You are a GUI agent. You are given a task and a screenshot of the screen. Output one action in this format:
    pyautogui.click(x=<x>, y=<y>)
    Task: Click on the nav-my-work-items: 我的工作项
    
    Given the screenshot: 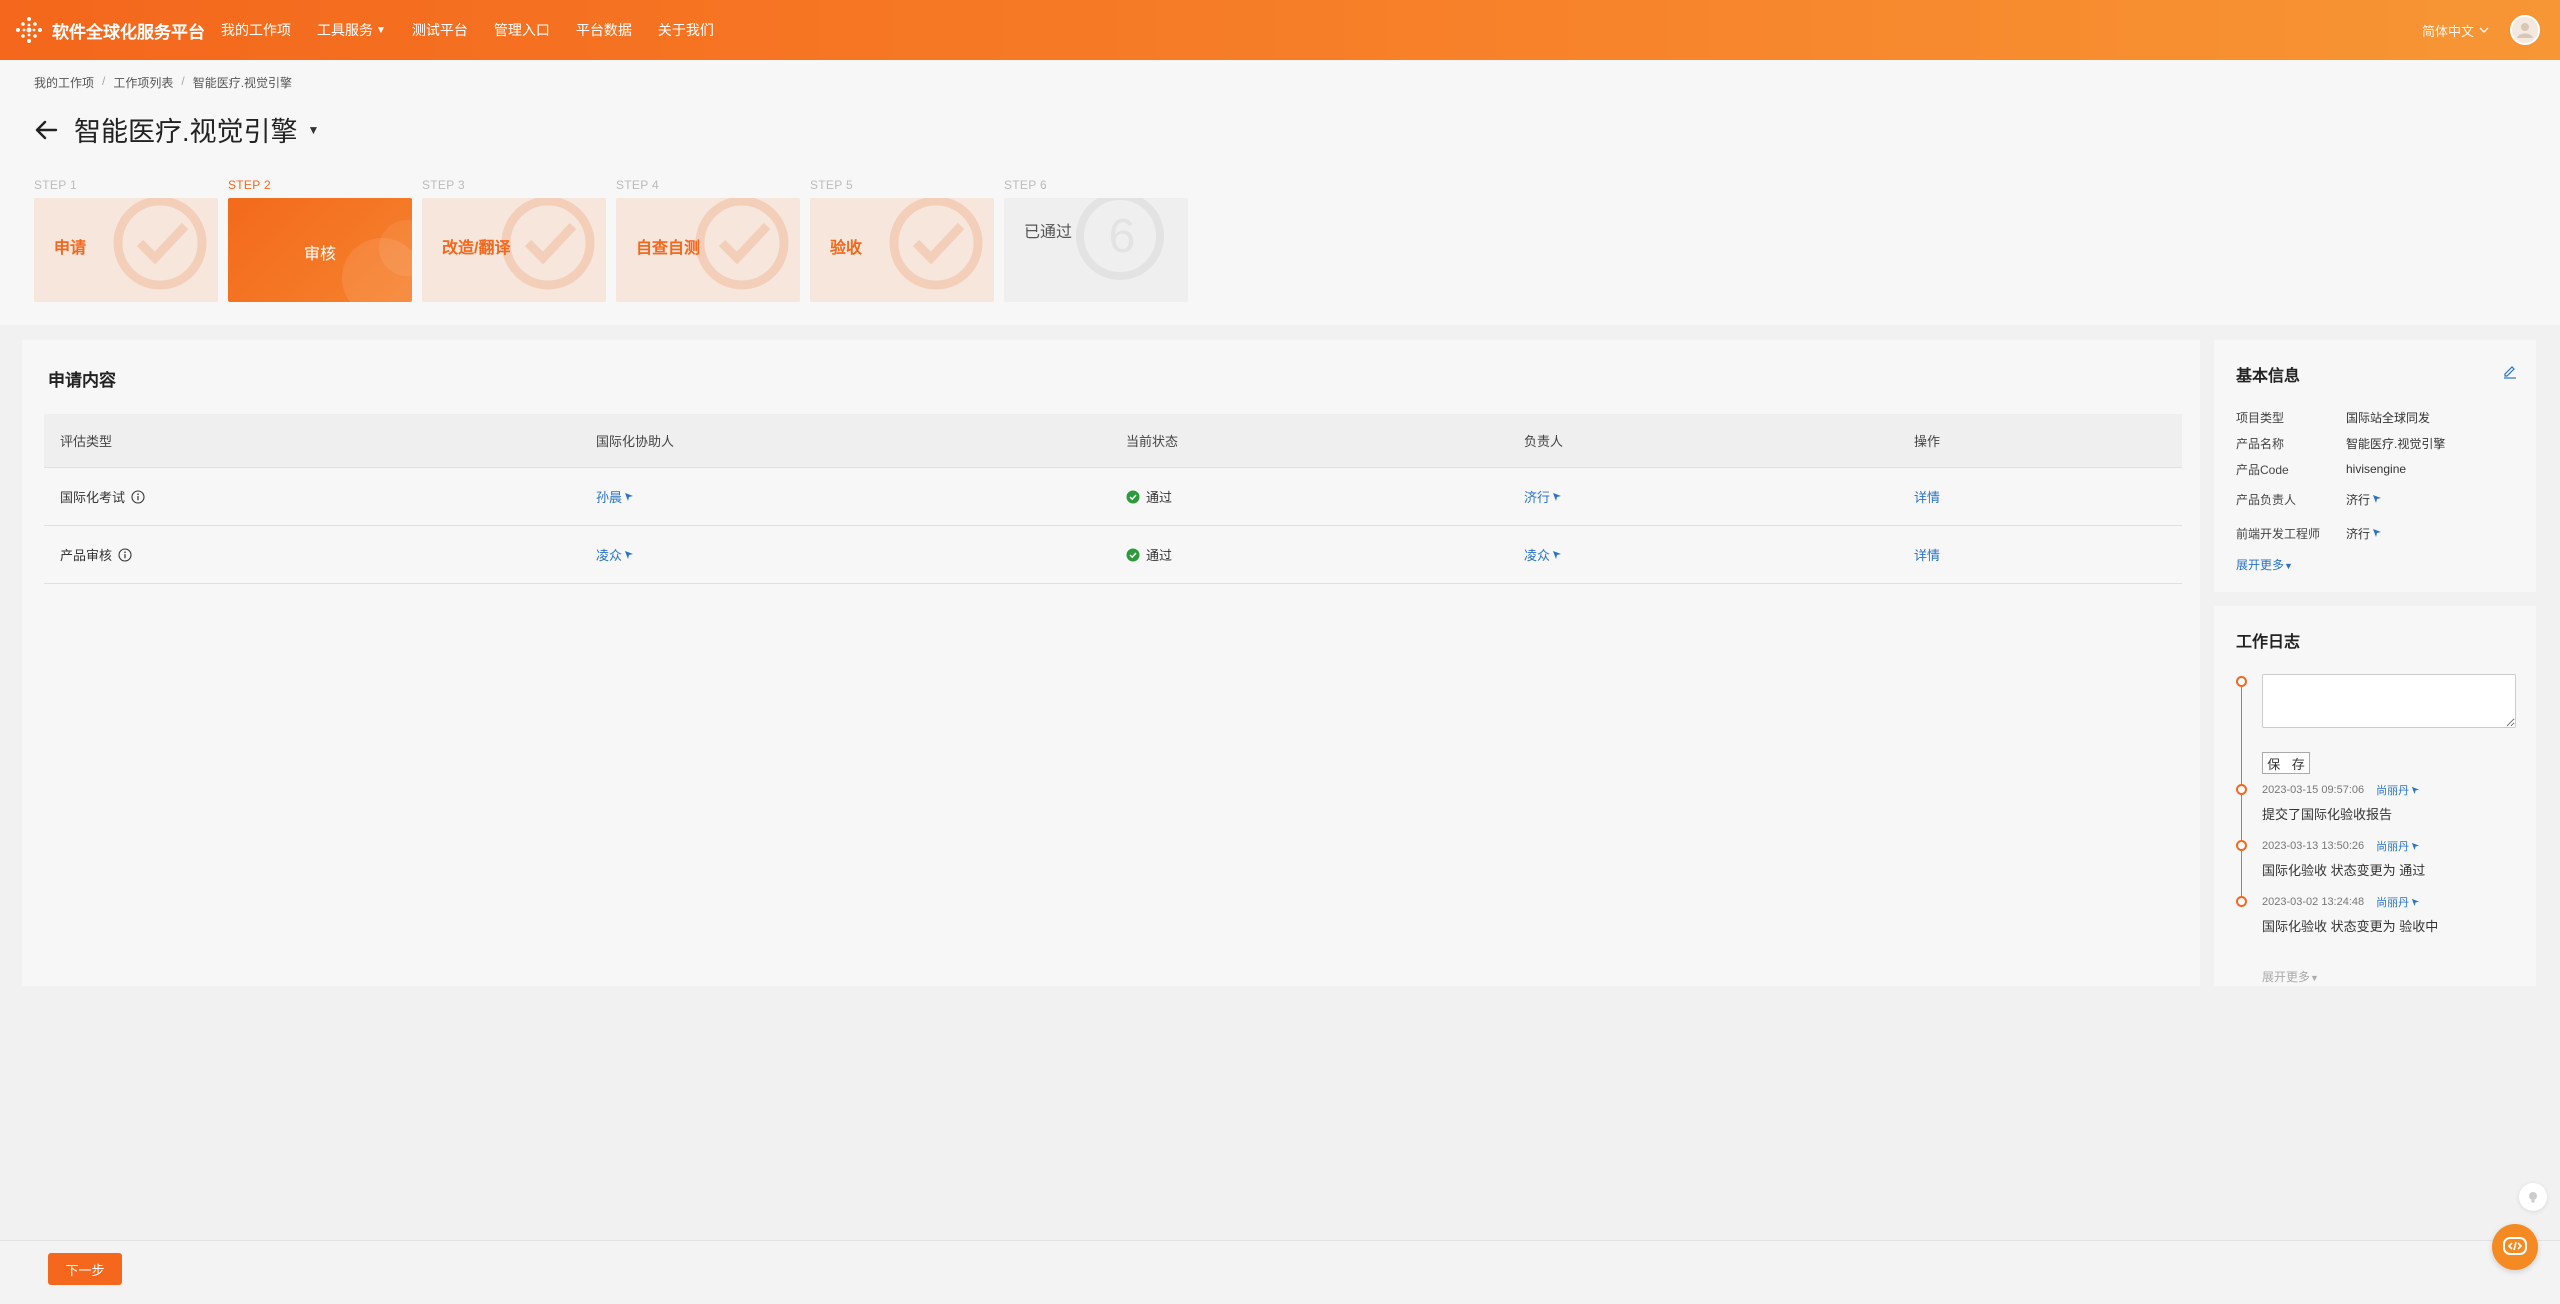 What is the action you would take?
    pyautogui.click(x=256, y=30)
    